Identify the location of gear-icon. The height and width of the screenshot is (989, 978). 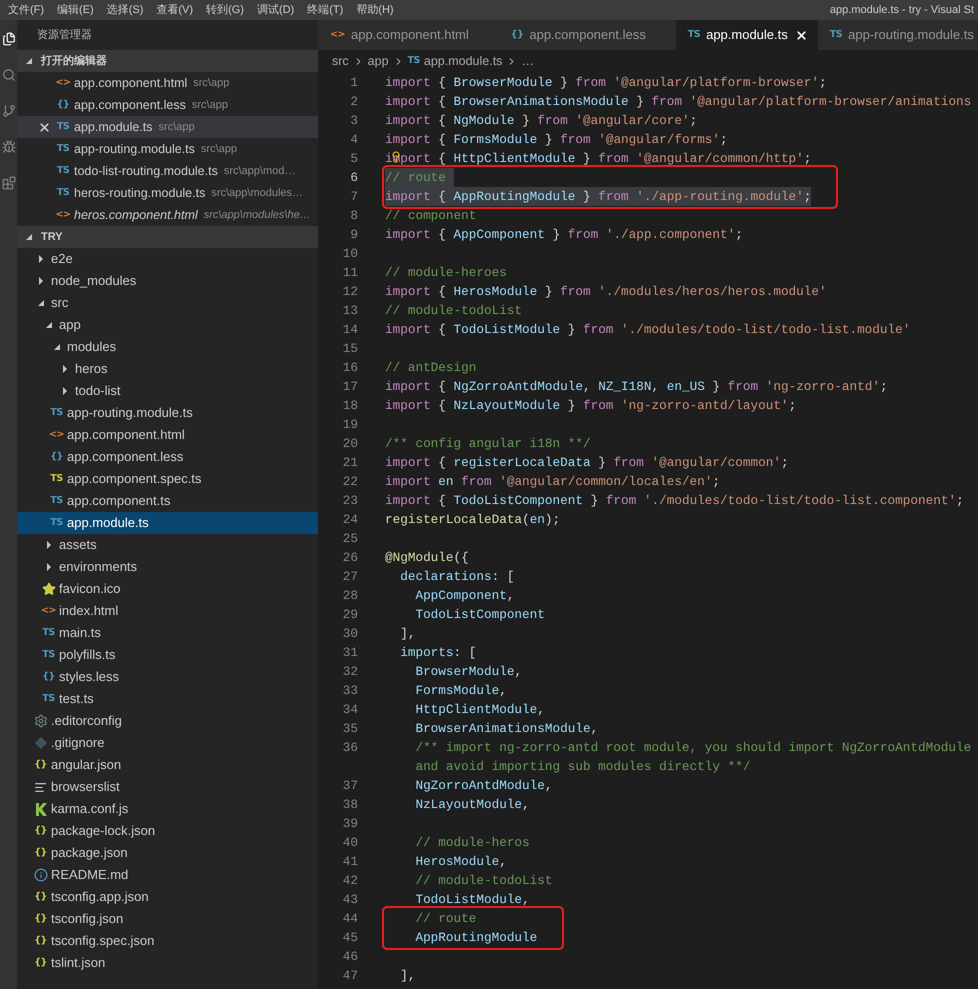
(41, 721).